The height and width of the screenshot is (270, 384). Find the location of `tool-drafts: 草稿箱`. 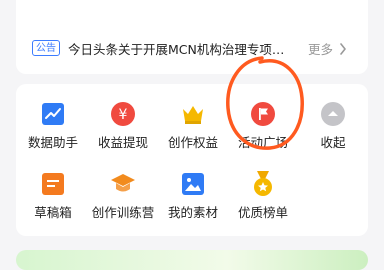

tool-drafts: 草稿箱 is located at coordinates (53, 201).